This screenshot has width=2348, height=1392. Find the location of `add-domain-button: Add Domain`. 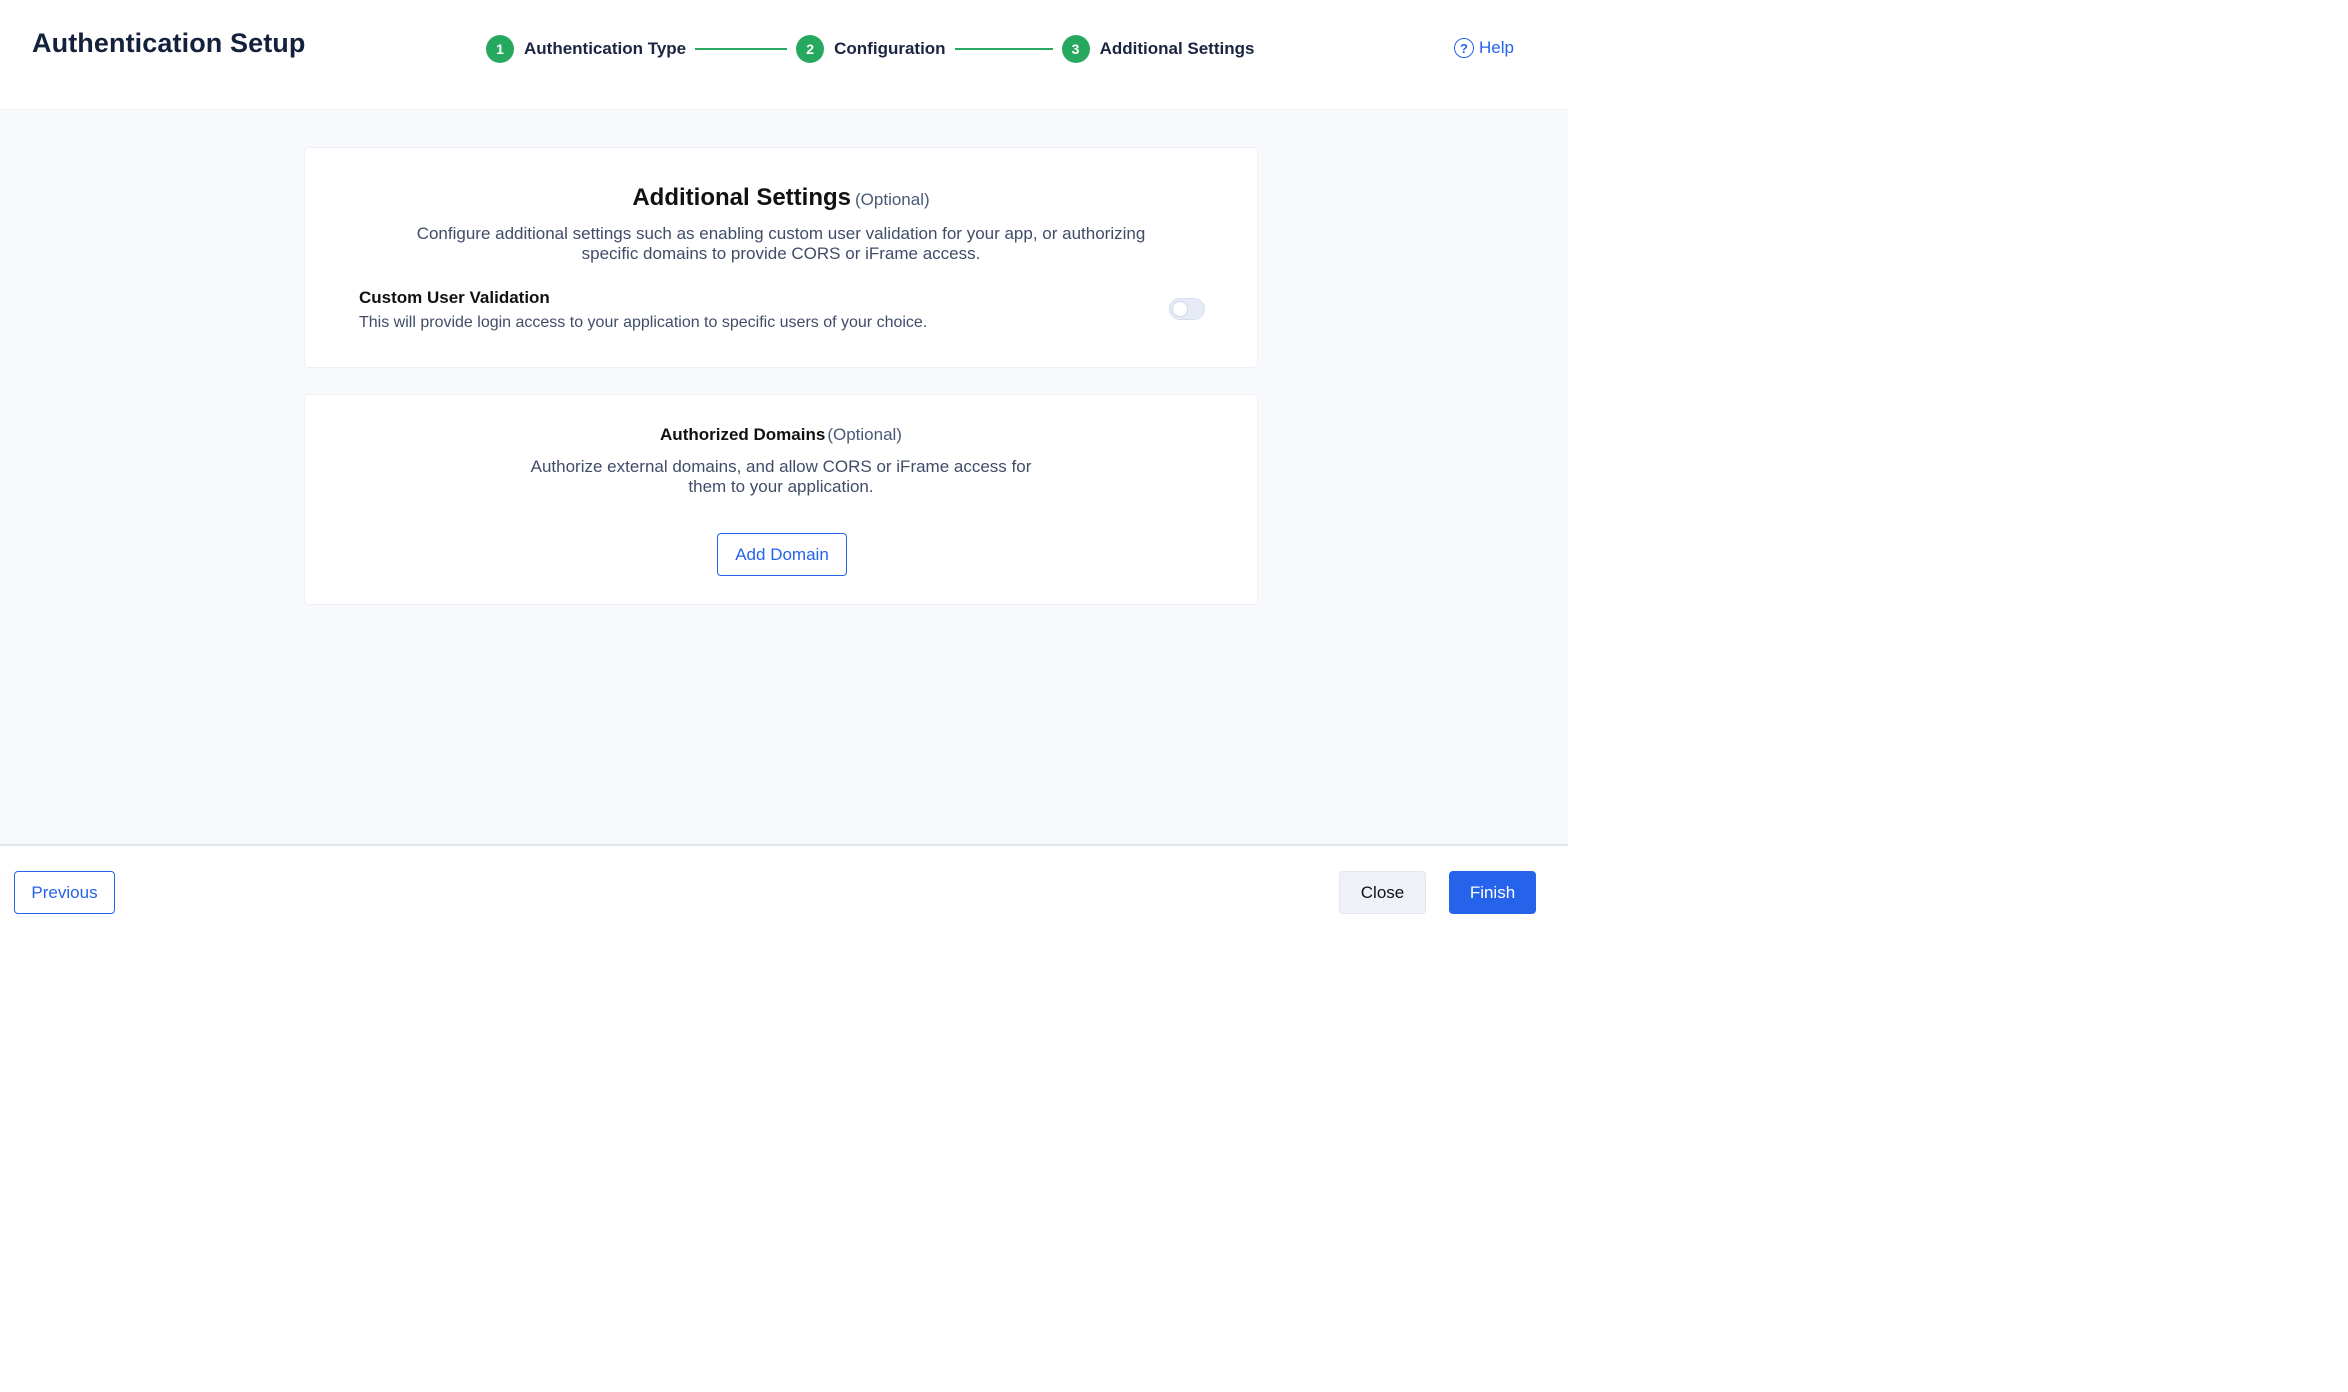

add-domain-button: Add Domain is located at coordinates (782, 554).